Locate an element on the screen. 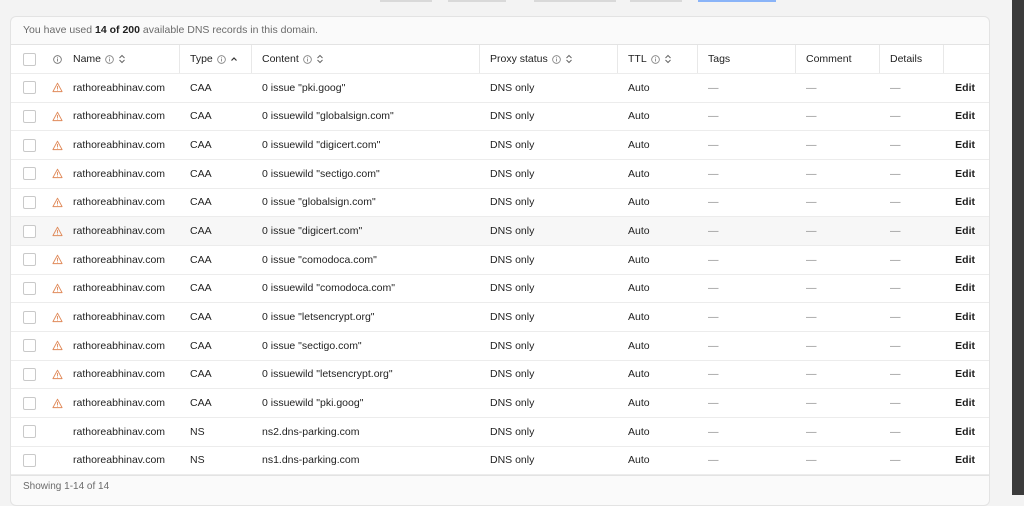 The image size is (1024, 506). column-header-ttl: TTL is located at coordinates (658, 59).